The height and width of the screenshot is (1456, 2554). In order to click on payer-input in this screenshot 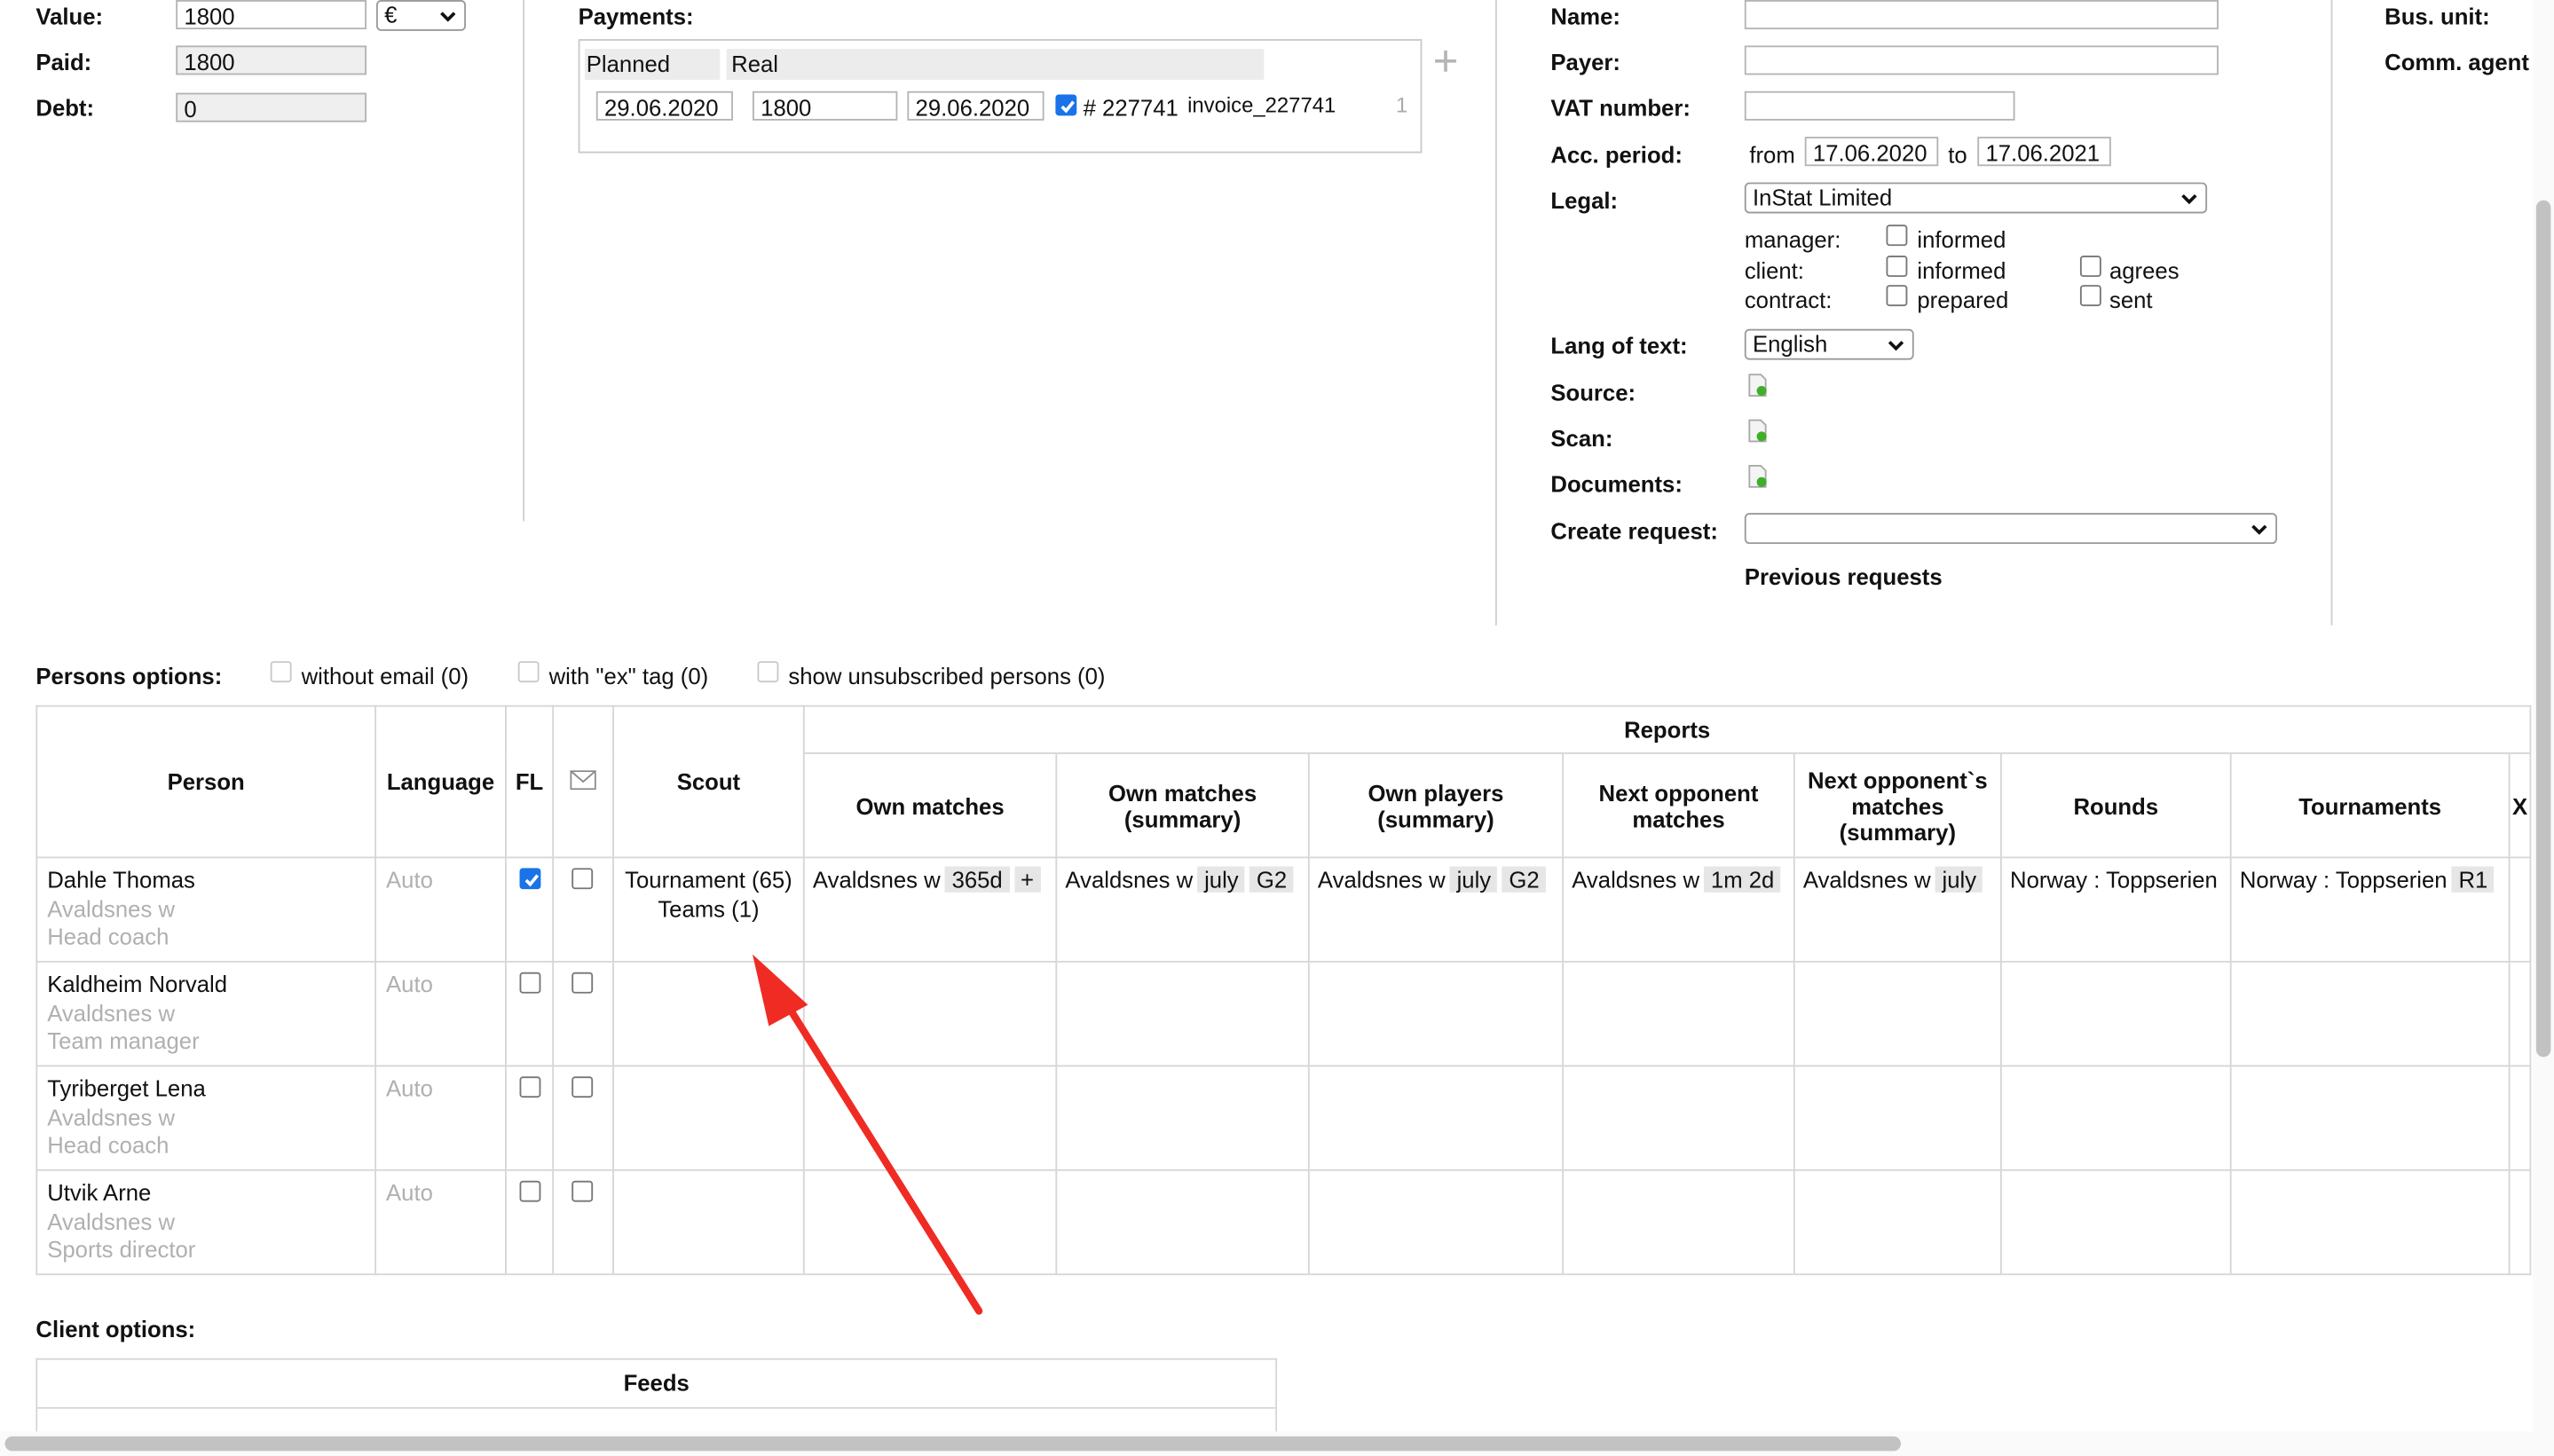, I will do `click(1981, 60)`.